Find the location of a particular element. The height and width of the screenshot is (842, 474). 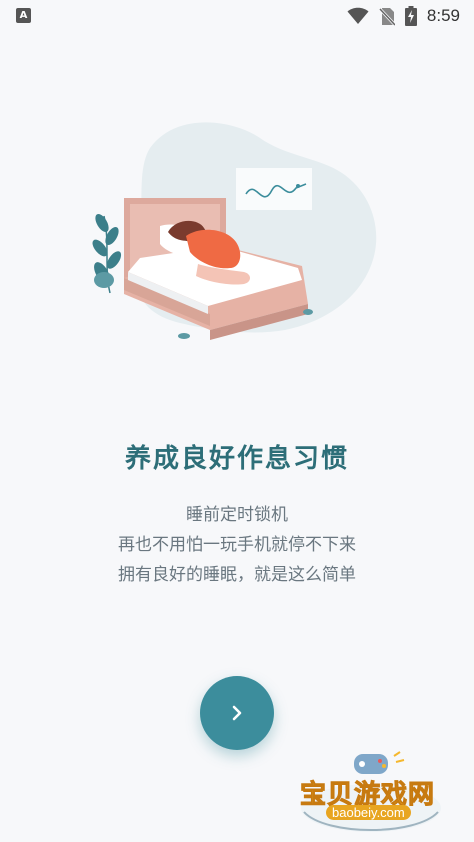

notification-a-icon: A is located at coordinates (23, 15).